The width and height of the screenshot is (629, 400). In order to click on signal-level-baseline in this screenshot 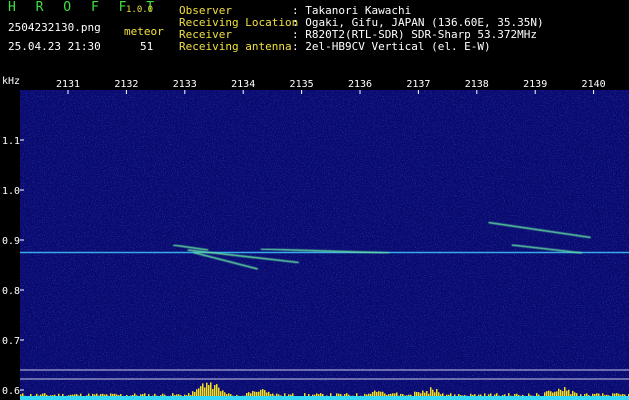, I will do `click(324, 398)`.